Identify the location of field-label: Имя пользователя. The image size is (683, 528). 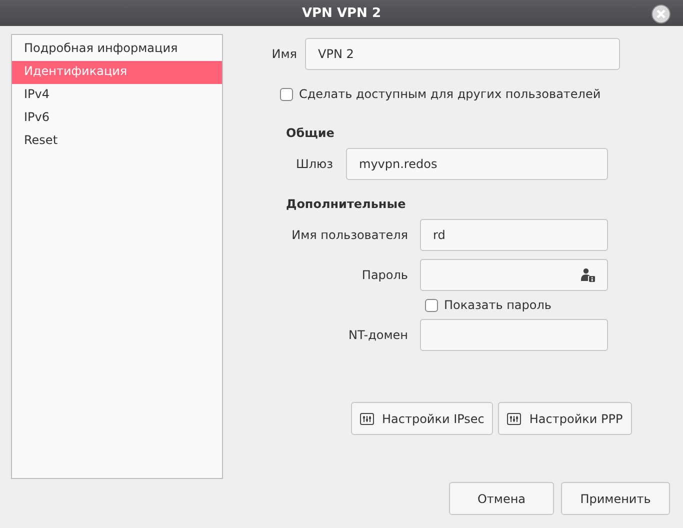
(349, 235).